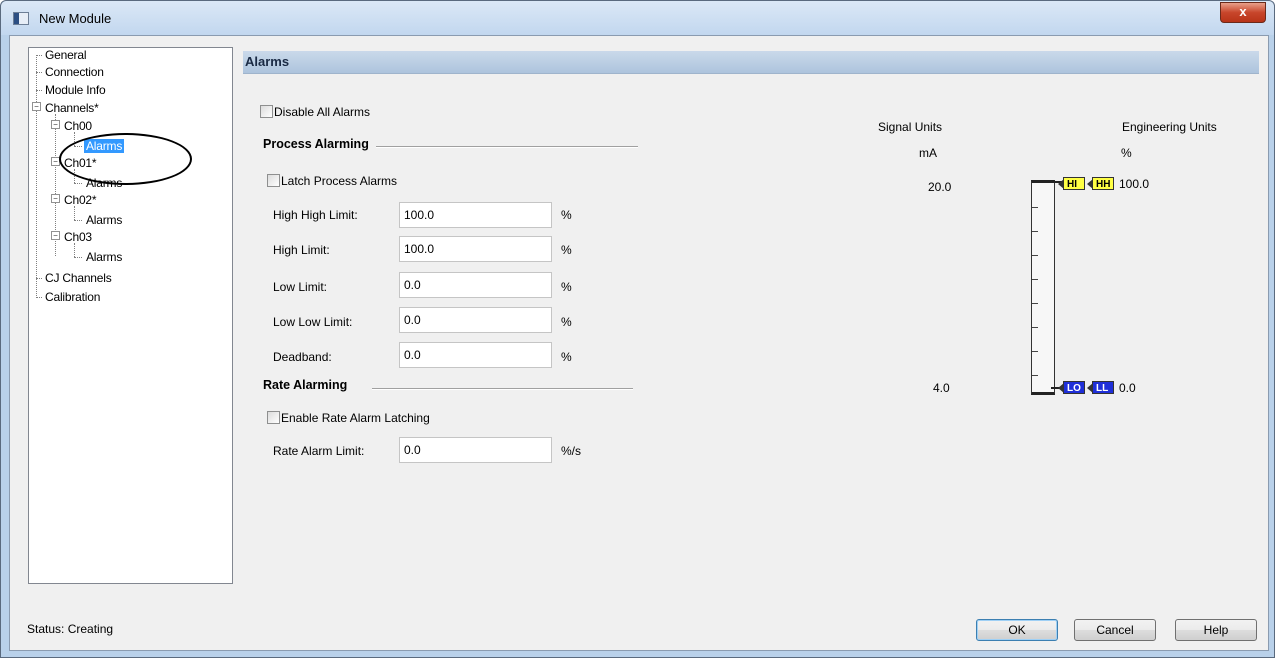 The width and height of the screenshot is (1275, 658). Describe the element at coordinates (1115, 630) in the screenshot. I see `cancel-button: Cancel` at that location.